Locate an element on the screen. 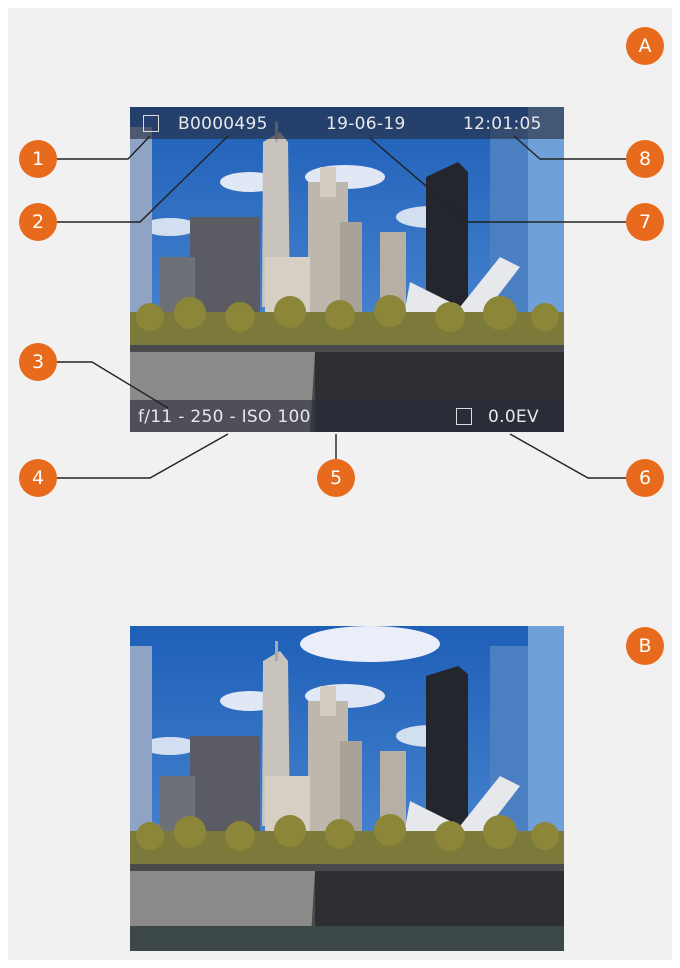  callout-1: 1 is located at coordinates (38, 159).